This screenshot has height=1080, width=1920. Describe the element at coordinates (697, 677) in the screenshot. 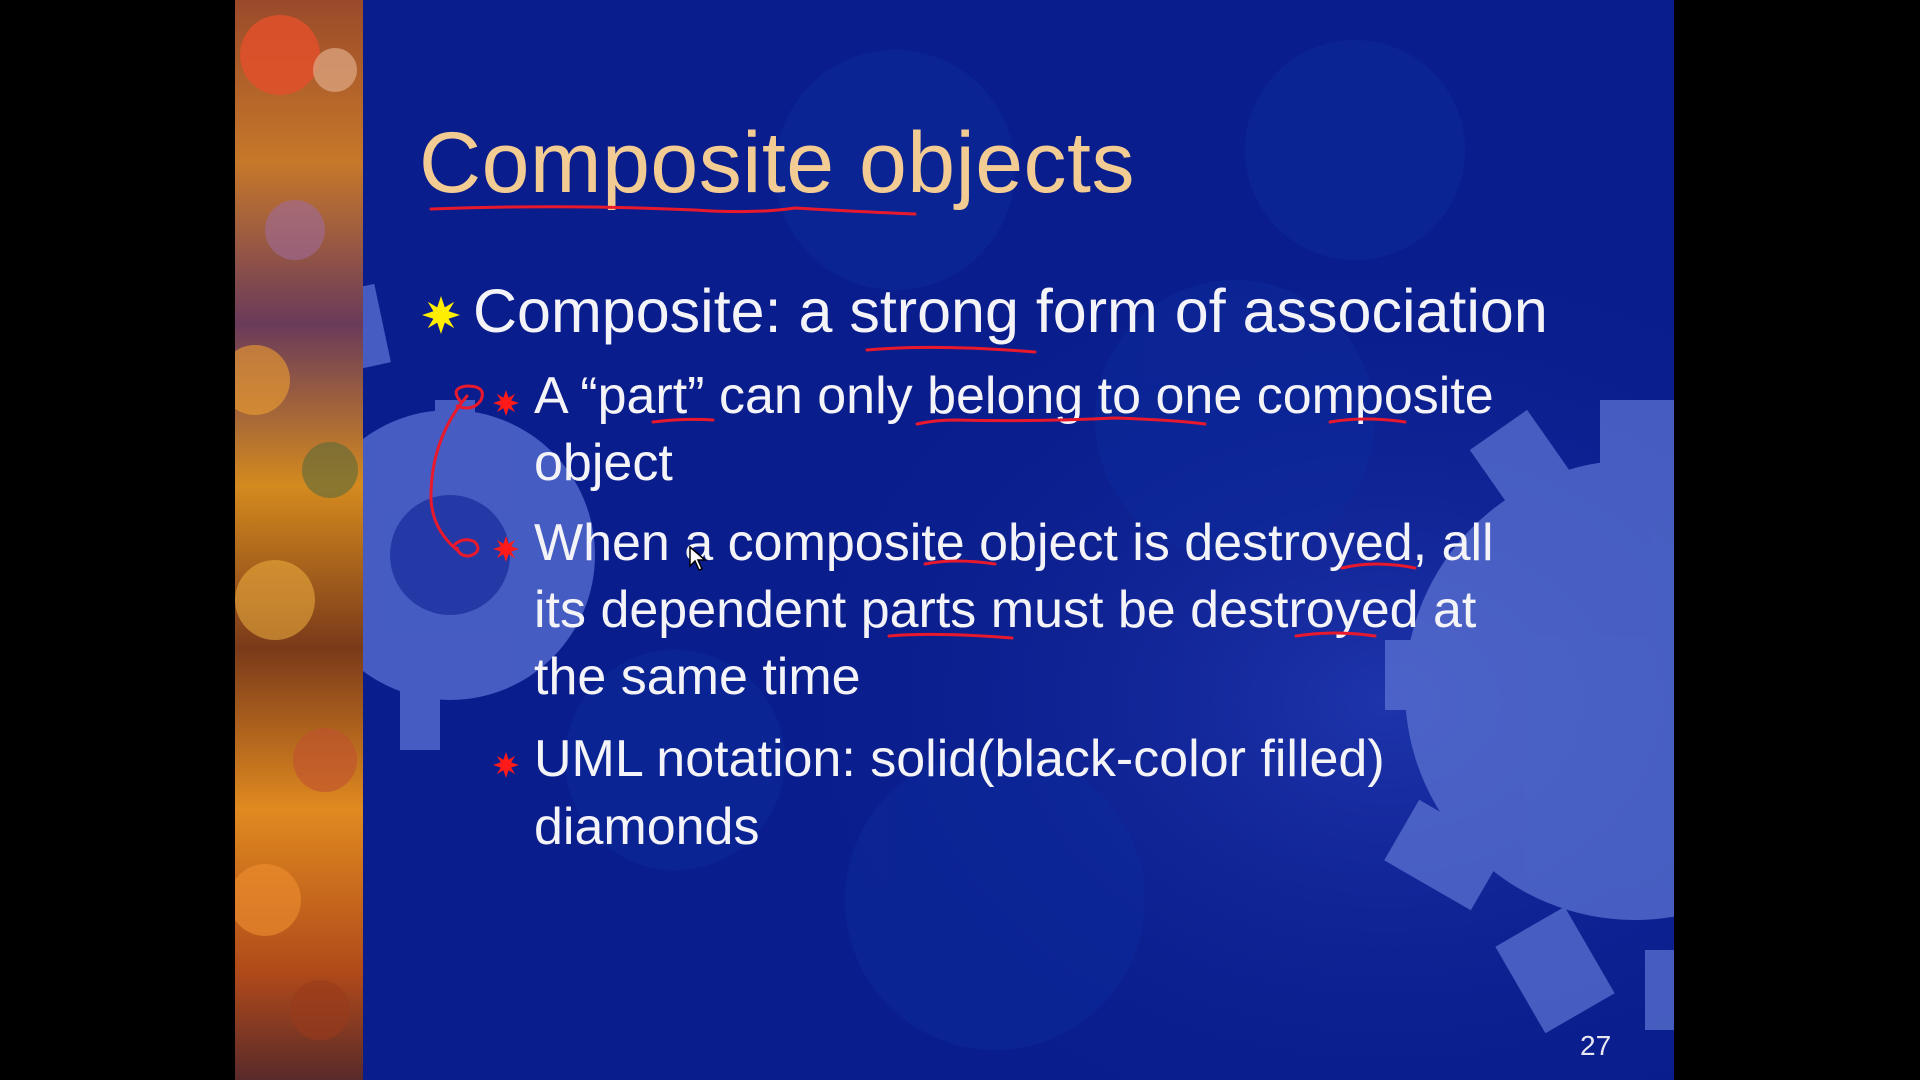

I see `sub-bullet-2-line-3: the same time` at that location.